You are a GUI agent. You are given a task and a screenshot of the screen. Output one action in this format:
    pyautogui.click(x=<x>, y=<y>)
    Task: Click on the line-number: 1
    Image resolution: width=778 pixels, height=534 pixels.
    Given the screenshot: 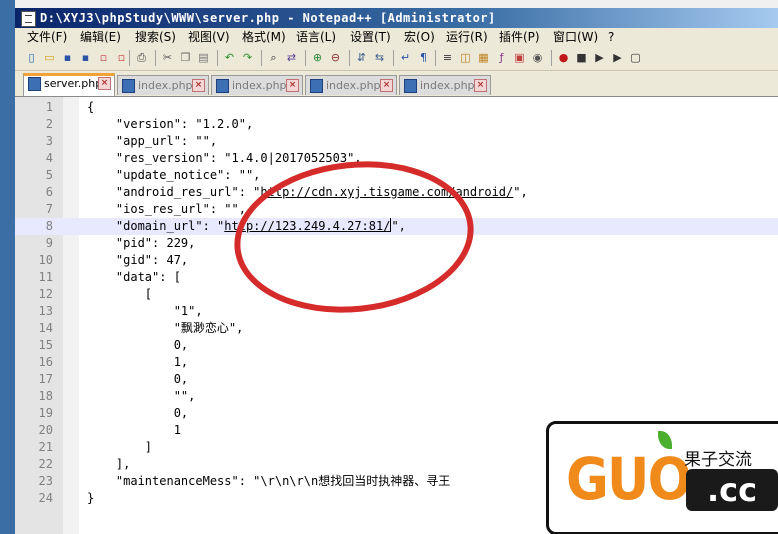 What is the action you would take?
    pyautogui.click(x=49, y=107)
    